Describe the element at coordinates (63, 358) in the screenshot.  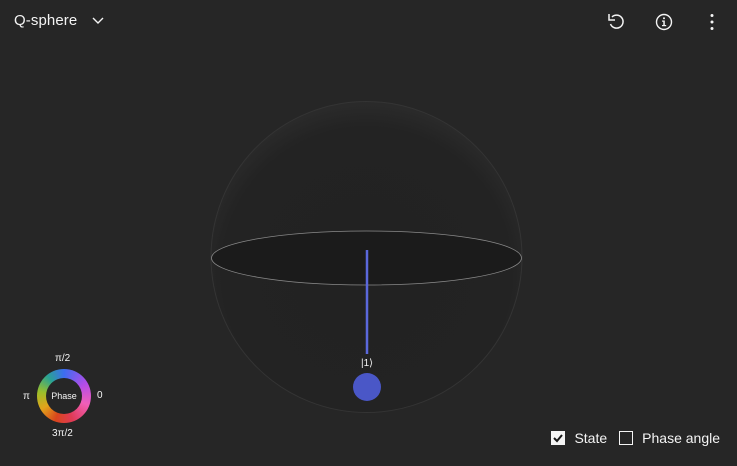
I see `phase-label-pi-over-2: π/2` at that location.